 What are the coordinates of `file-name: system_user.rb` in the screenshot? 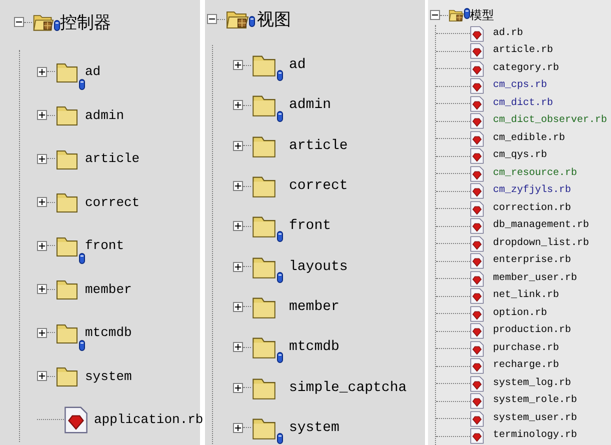 It's located at (535, 419).